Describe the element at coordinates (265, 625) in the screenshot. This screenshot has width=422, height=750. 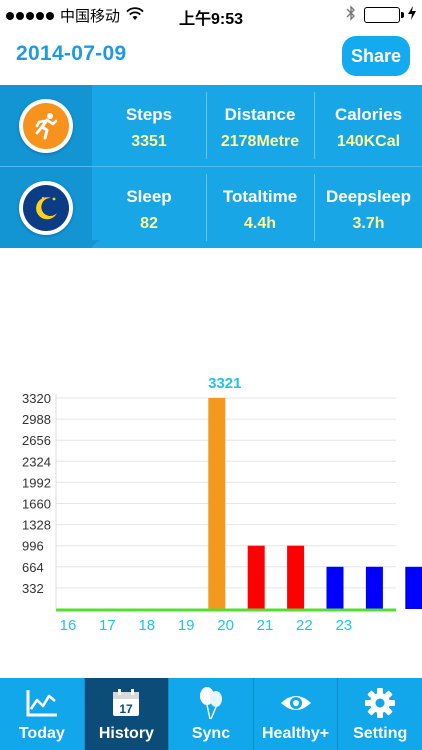
I see `x-tick-label: 21` at that location.